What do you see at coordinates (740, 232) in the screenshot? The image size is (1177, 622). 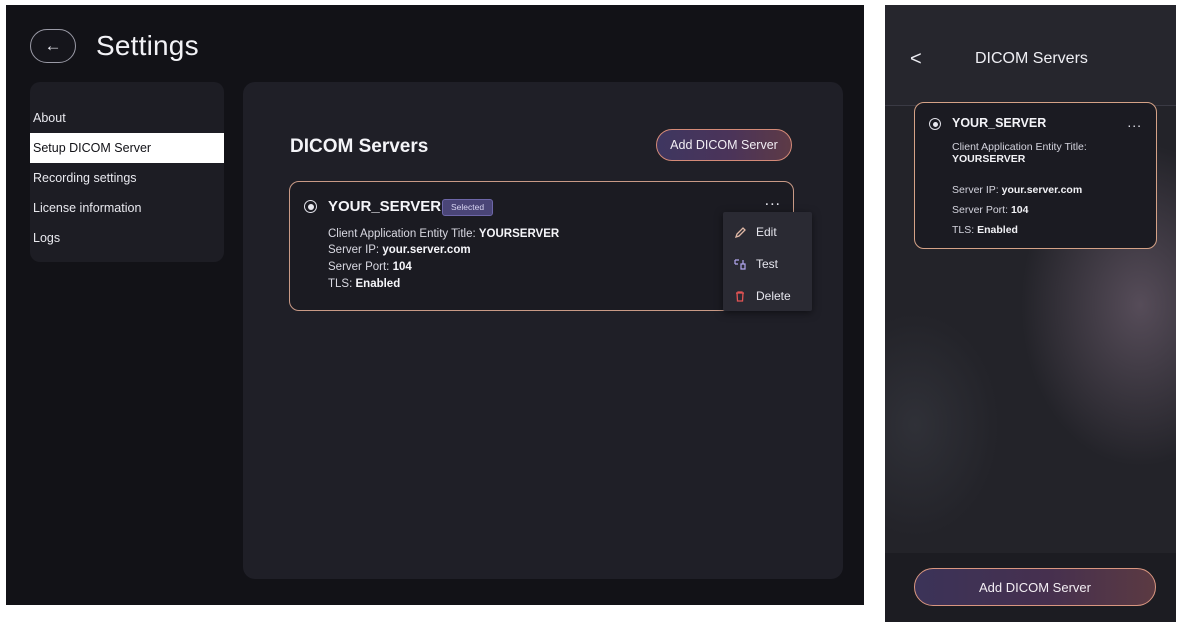 I see `pencil-icon` at bounding box center [740, 232].